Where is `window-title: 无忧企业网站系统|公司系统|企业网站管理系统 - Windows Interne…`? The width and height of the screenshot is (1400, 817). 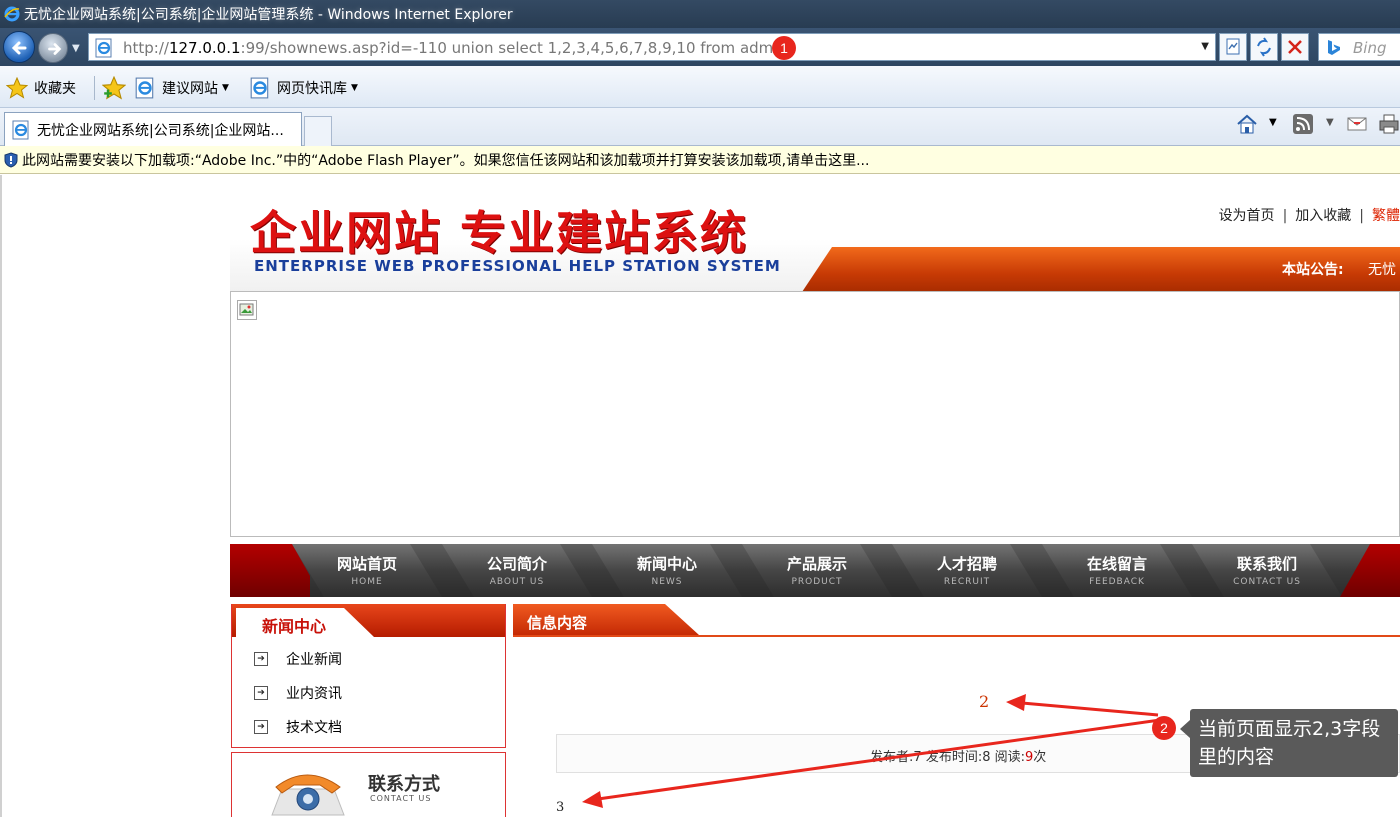 window-title: 无忧企业网站系统|公司系统|企业网站管理系统 - Windows Interne… is located at coordinates (268, 15).